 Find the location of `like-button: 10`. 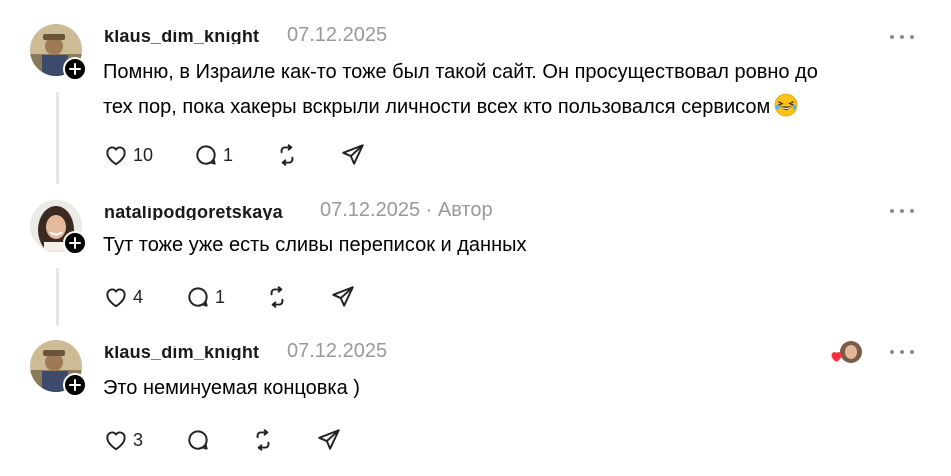

like-button: 10 is located at coordinates (128, 155).